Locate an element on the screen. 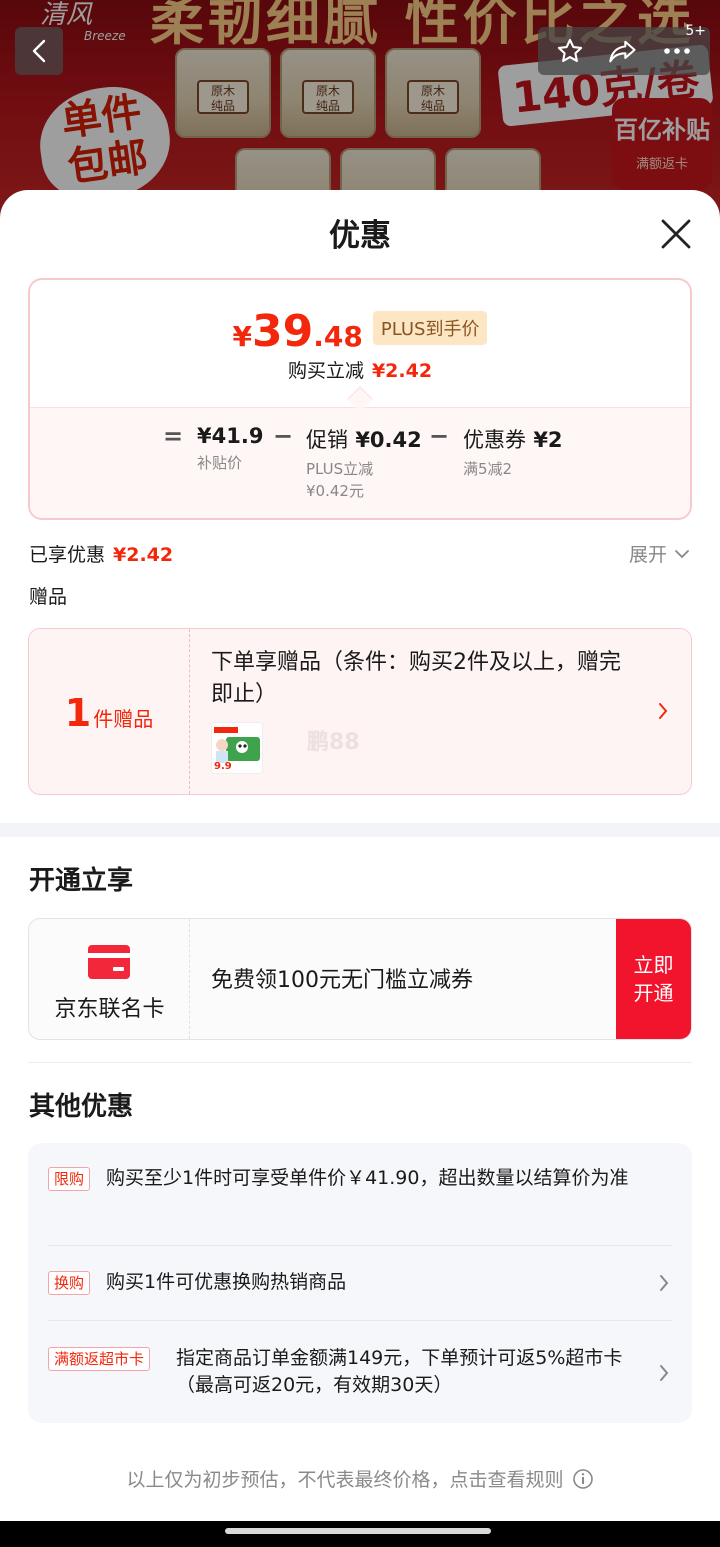 The image size is (720, 1547). chevron-left-icon is located at coordinates (39, 51).